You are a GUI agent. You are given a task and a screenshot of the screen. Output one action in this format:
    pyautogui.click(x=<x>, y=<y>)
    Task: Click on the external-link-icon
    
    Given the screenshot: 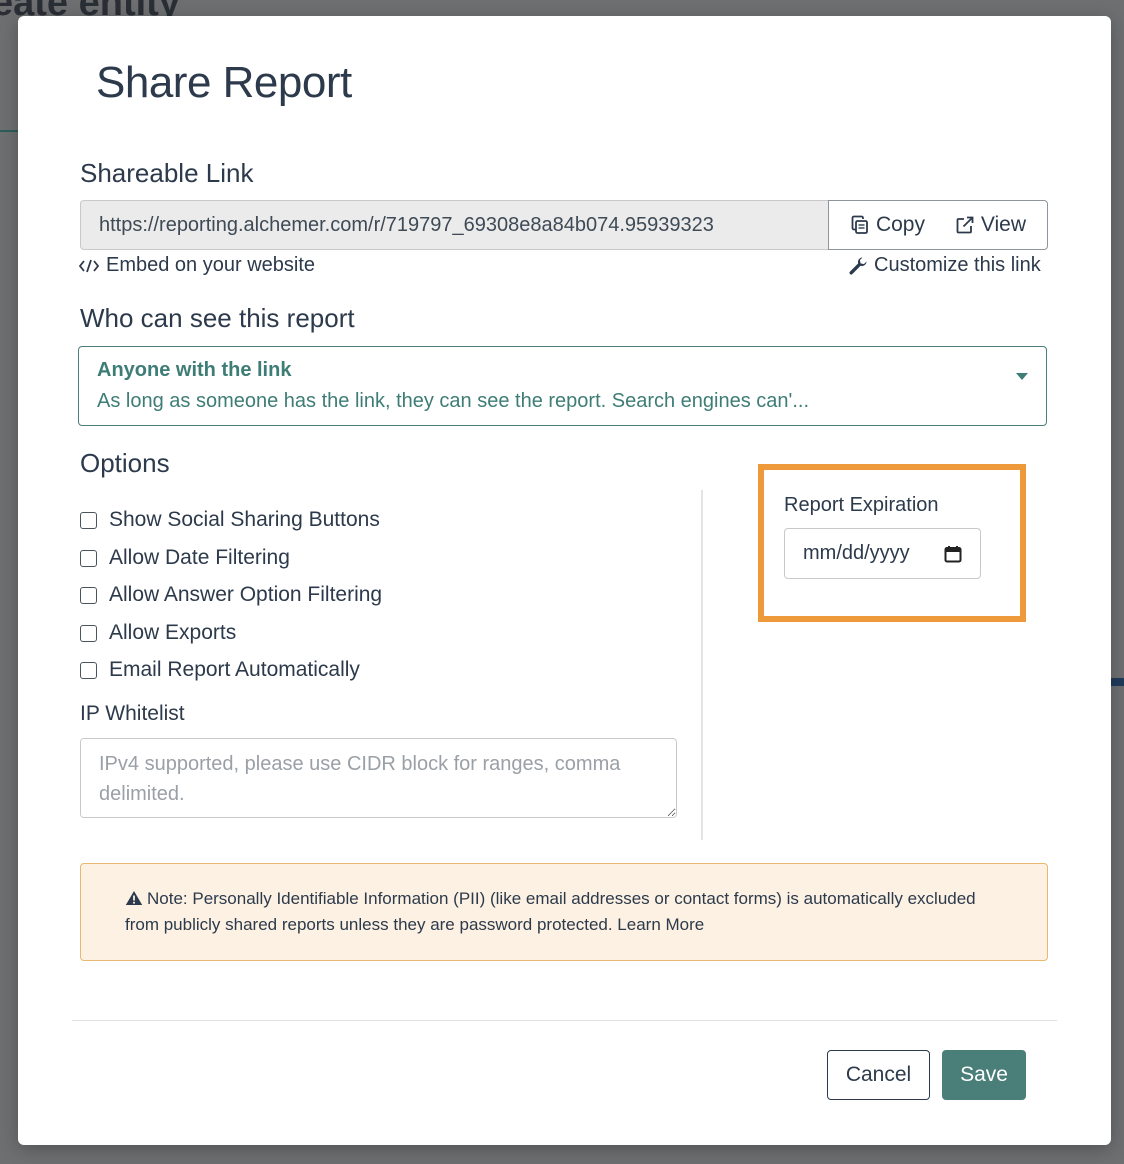 What is the action you would take?
    pyautogui.click(x=965, y=225)
    